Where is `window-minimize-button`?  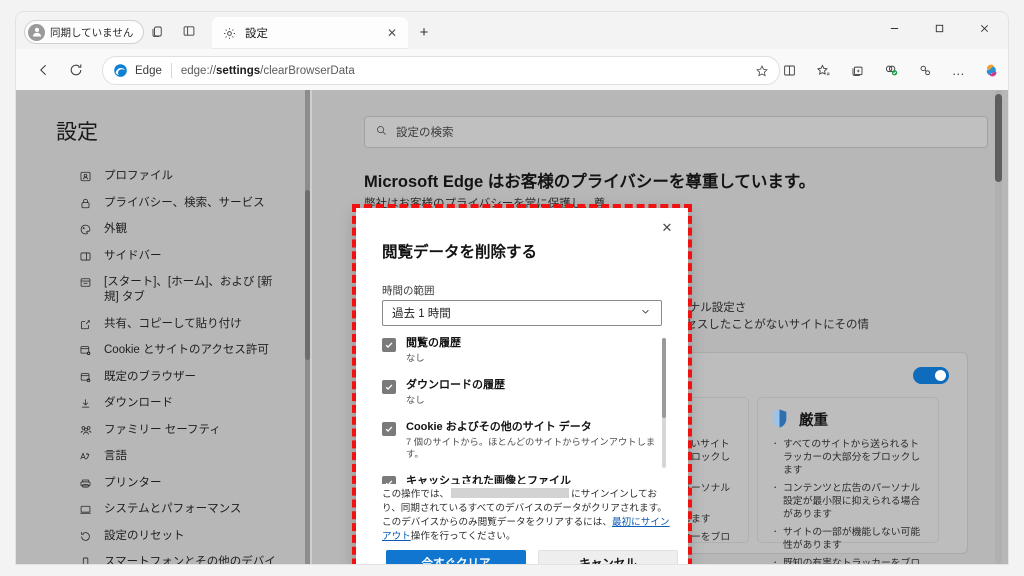
window-minimize-button is located at coordinates (894, 28).